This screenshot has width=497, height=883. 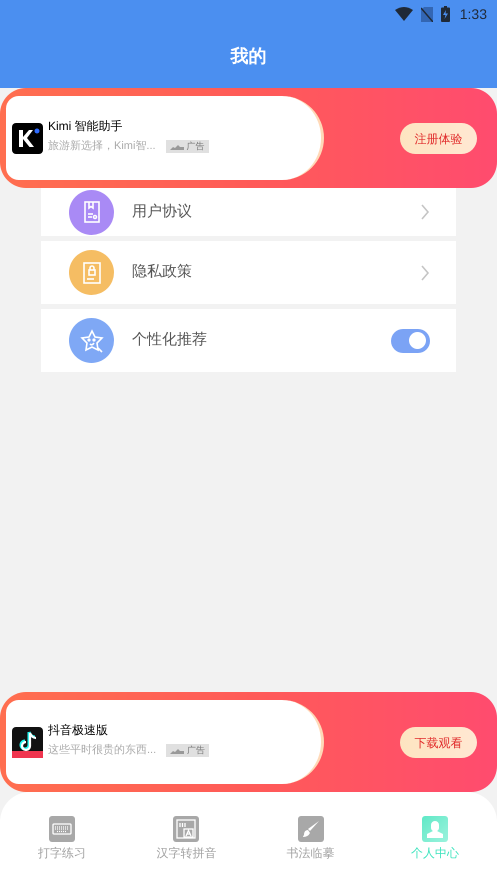 What do you see at coordinates (426, 14) in the screenshot?
I see `no-sim-icon` at bounding box center [426, 14].